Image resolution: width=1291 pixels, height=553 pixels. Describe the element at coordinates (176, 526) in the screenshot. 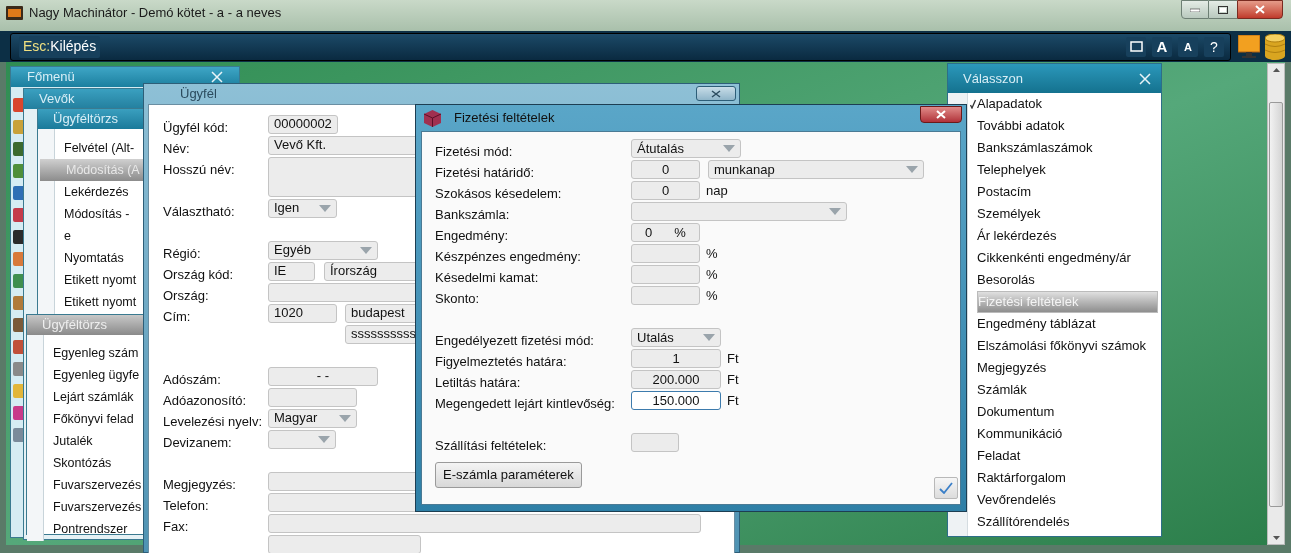

I see `field-label: Fax:` at that location.